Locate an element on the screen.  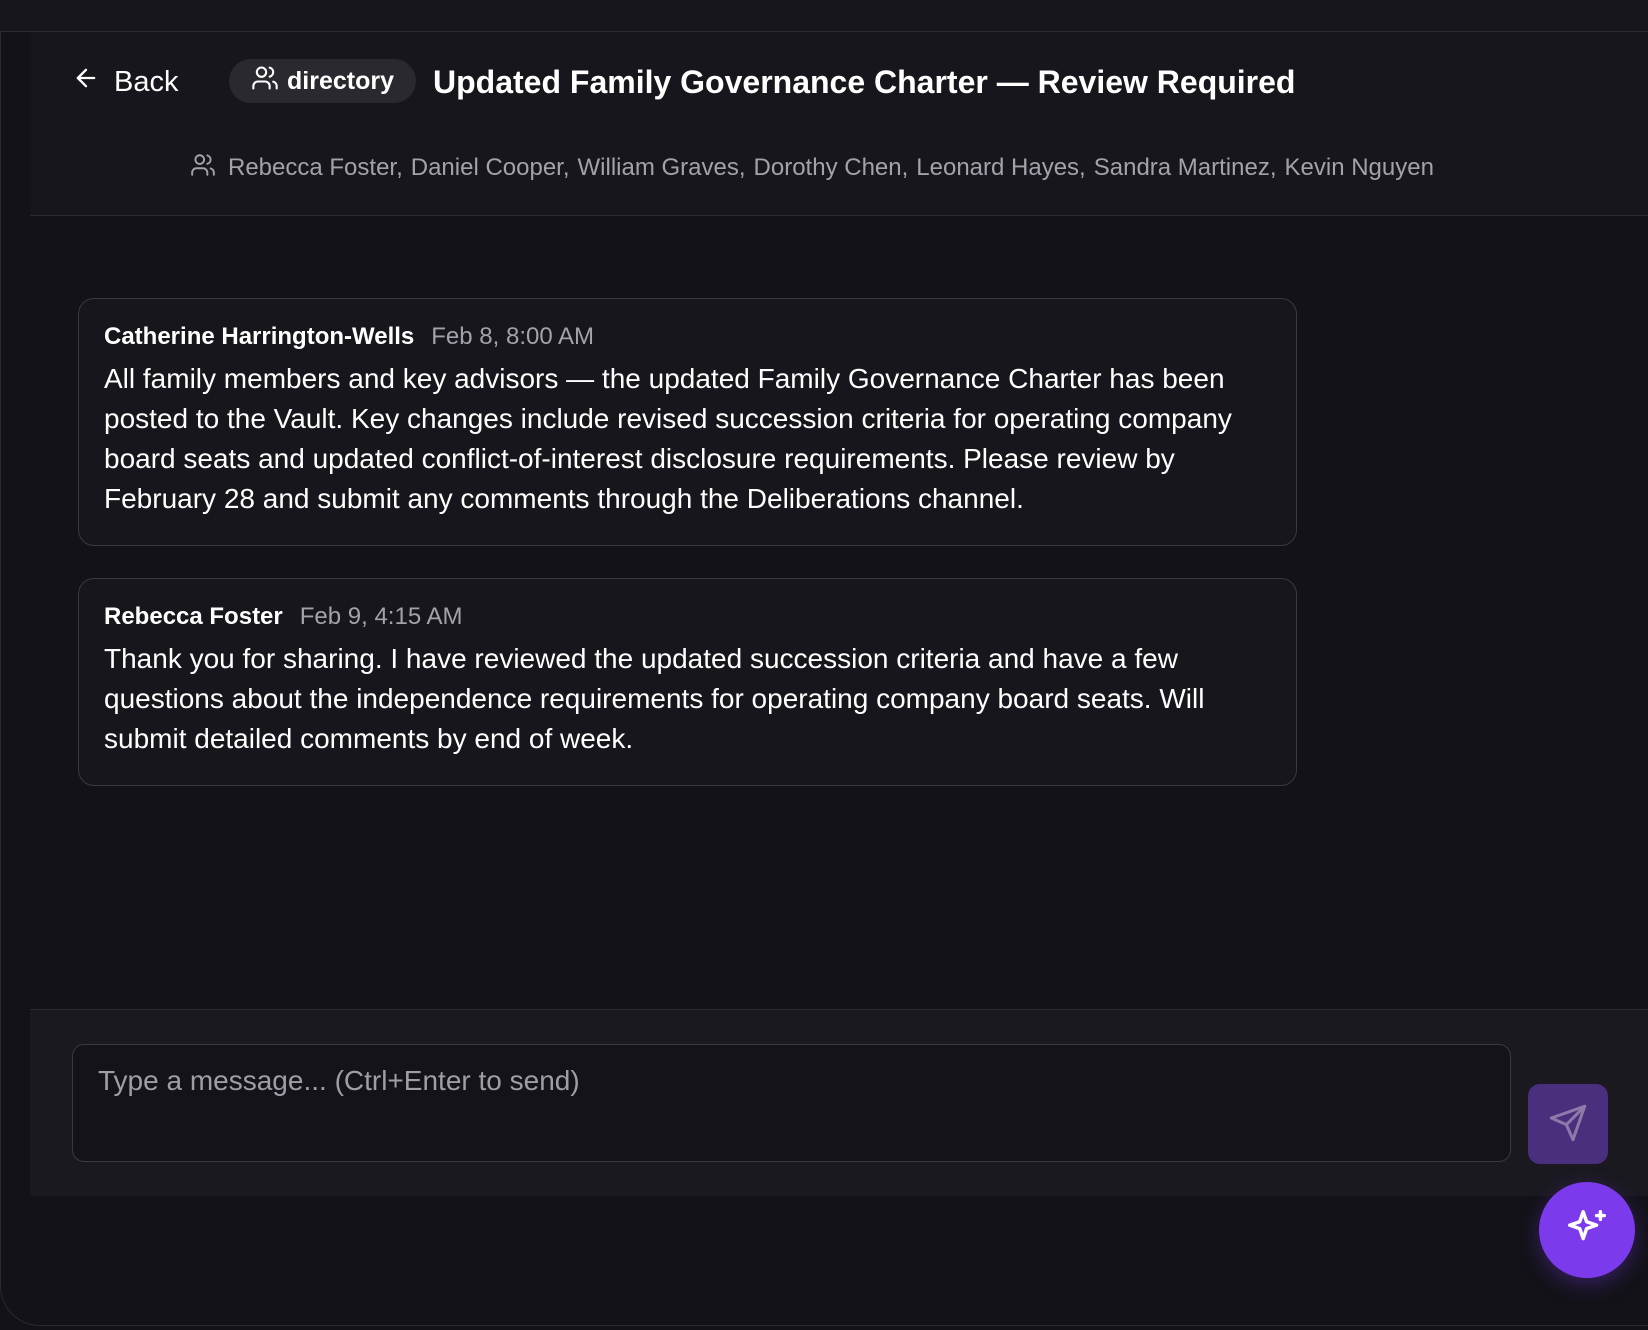
participant-name: Kevin Nguyen is located at coordinates (1359, 167).